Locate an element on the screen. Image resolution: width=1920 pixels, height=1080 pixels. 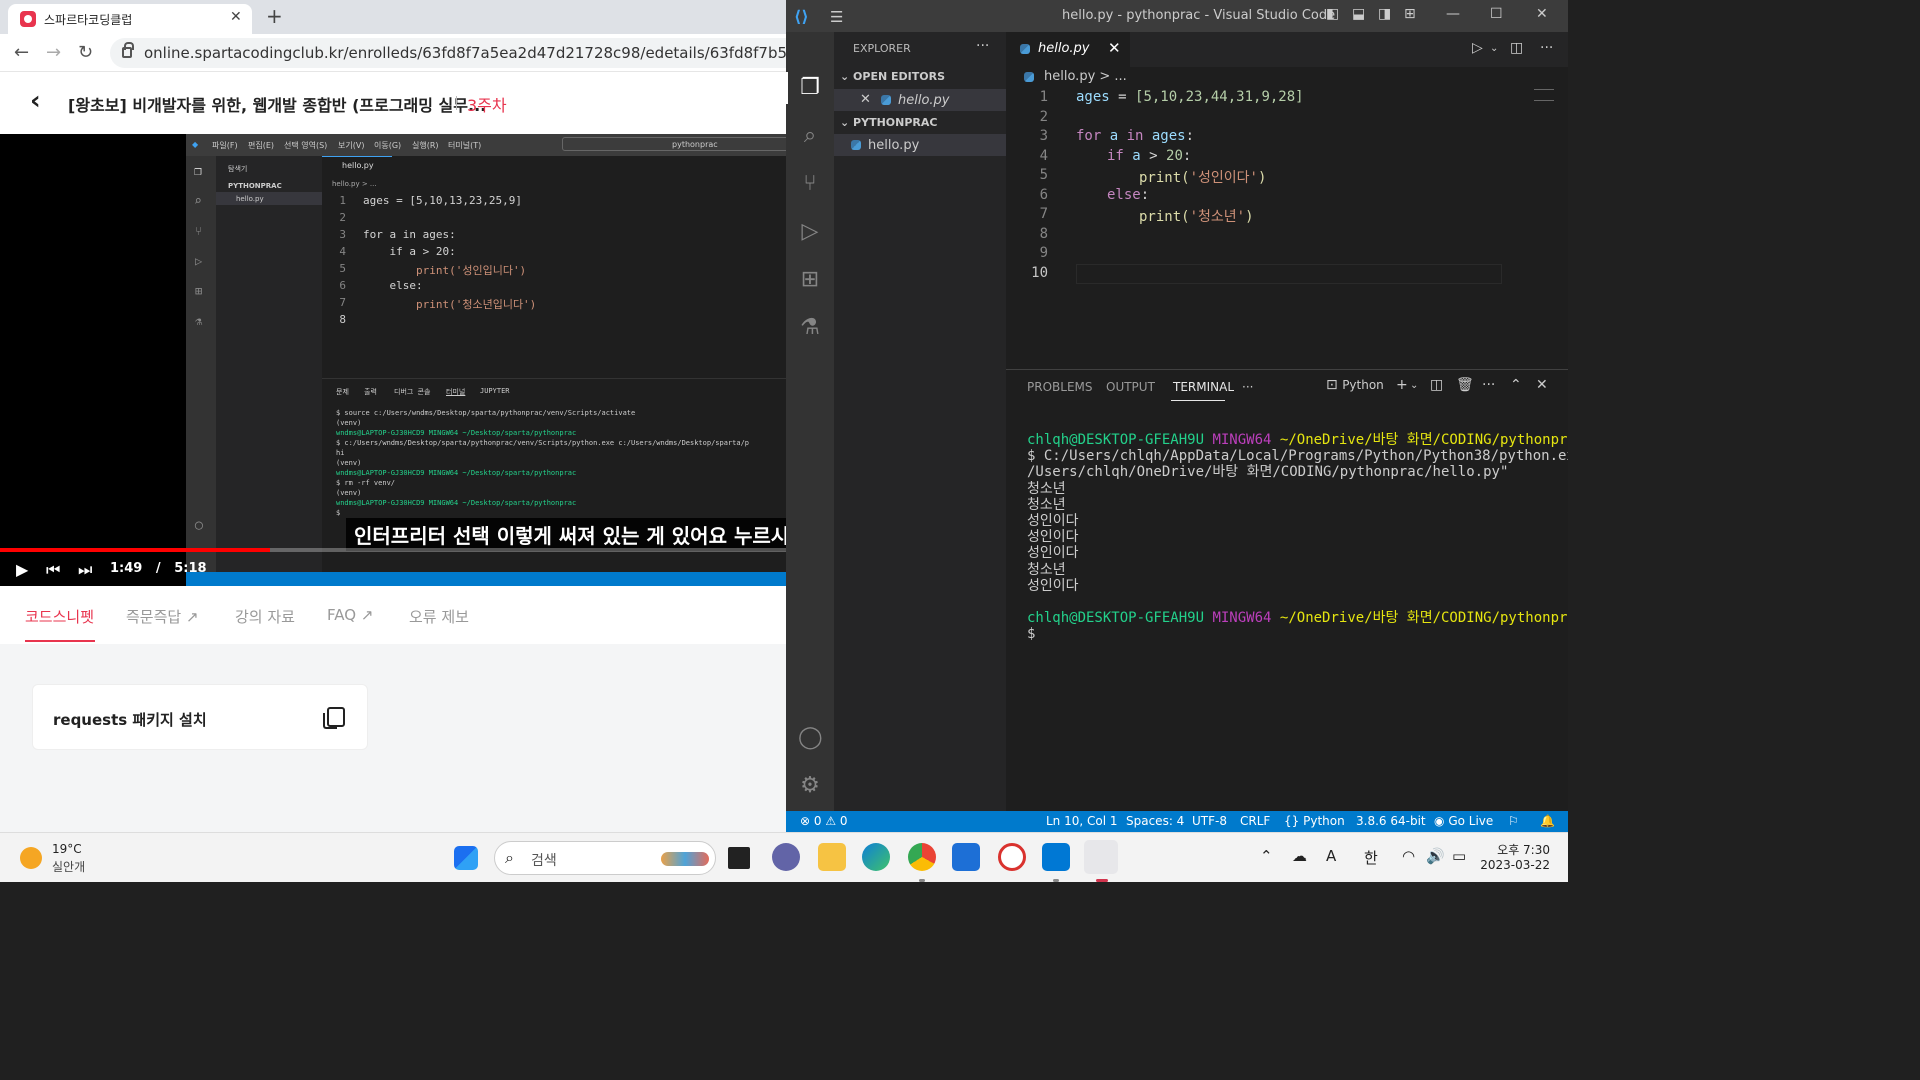
testing-flask-icon: ⚗ is located at coordinates (810, 328).